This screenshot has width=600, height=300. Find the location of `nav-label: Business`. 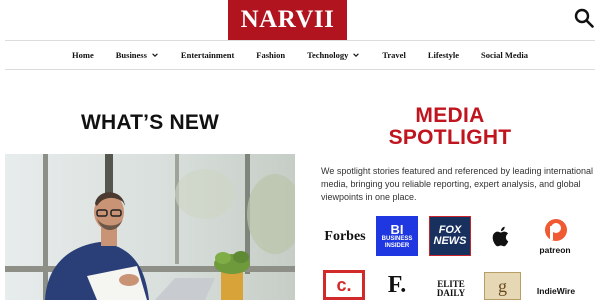

nav-label: Business is located at coordinates (131, 55).